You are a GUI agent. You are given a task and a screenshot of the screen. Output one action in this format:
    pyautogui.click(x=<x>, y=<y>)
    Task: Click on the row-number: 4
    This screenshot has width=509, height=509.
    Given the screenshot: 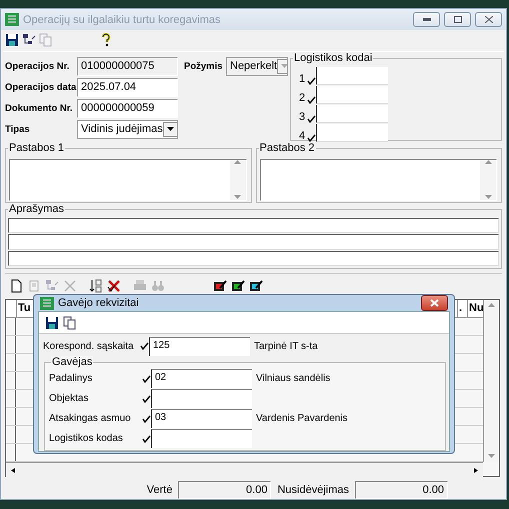 What is the action you would take?
    pyautogui.click(x=302, y=136)
    